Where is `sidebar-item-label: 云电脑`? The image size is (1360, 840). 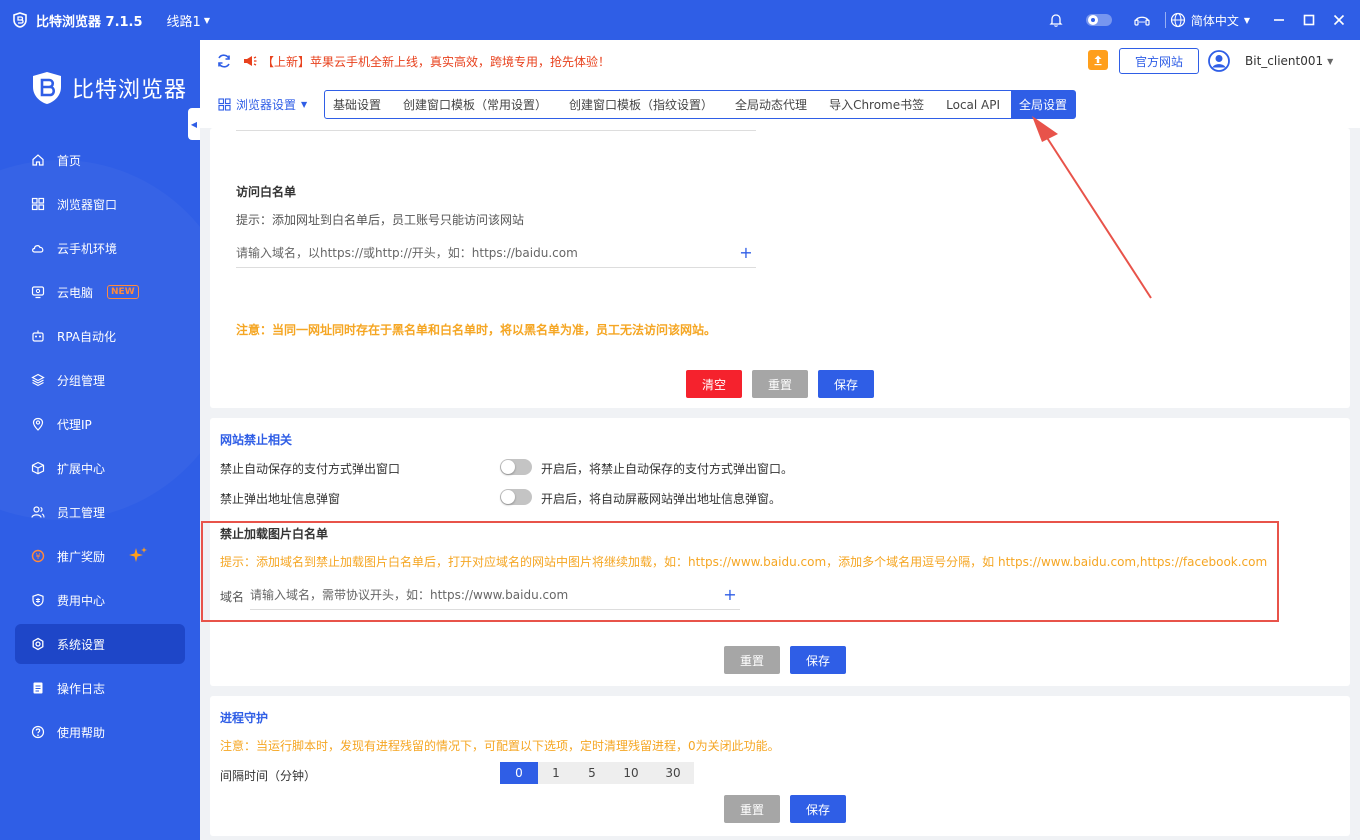
sidebar-item-label: 云电脑 is located at coordinates (75, 292).